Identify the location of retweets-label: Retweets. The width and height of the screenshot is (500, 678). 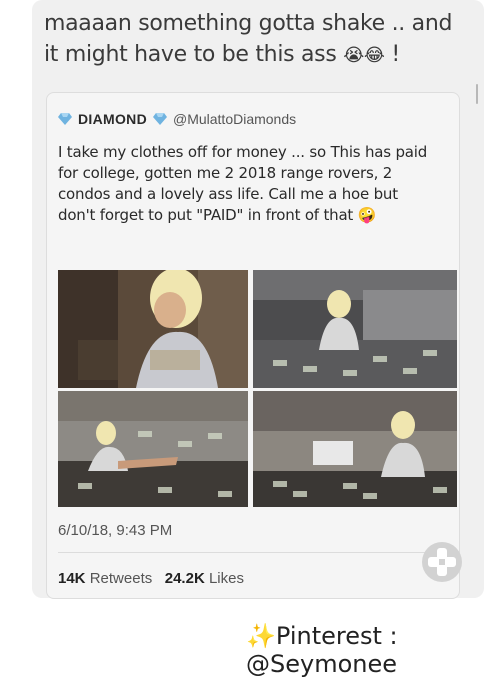
(121, 578).